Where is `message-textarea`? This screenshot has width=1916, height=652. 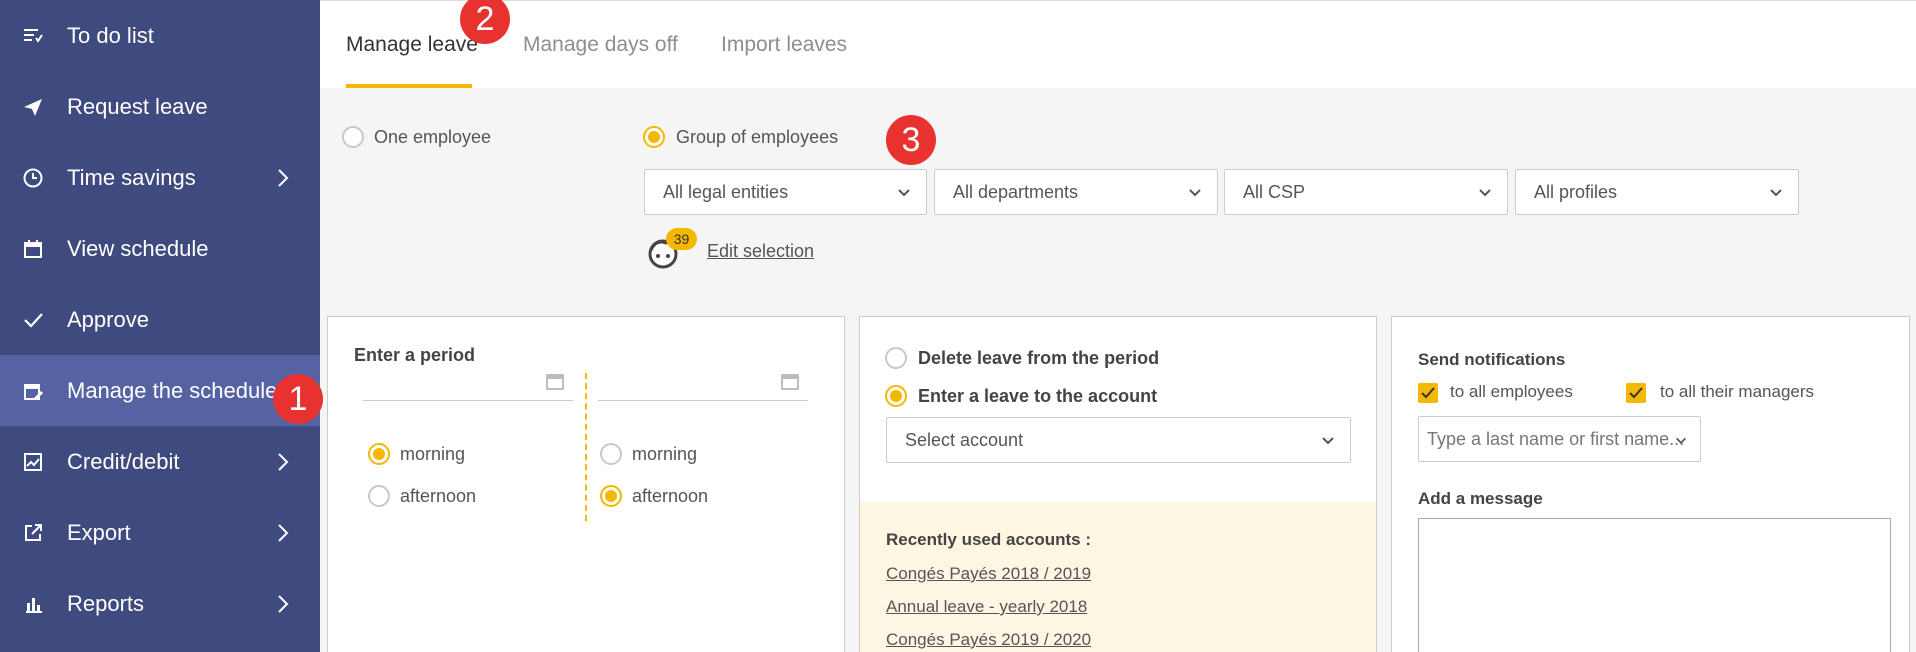
message-textarea is located at coordinates (1654, 585).